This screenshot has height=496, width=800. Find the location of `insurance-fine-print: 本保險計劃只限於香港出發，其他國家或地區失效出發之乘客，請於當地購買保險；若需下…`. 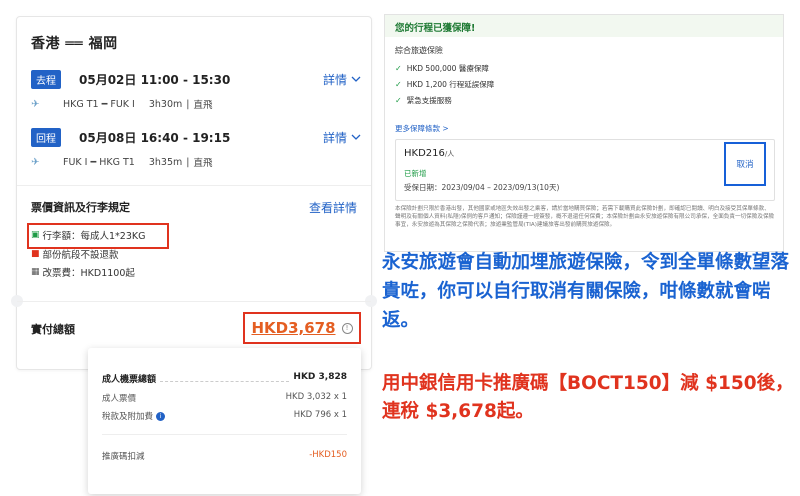

insurance-fine-print: 本保險計劃只限於香港出發，其他國家或地區失效出發之乘客，請於當地購買保險；若需下… is located at coordinates (585, 217).